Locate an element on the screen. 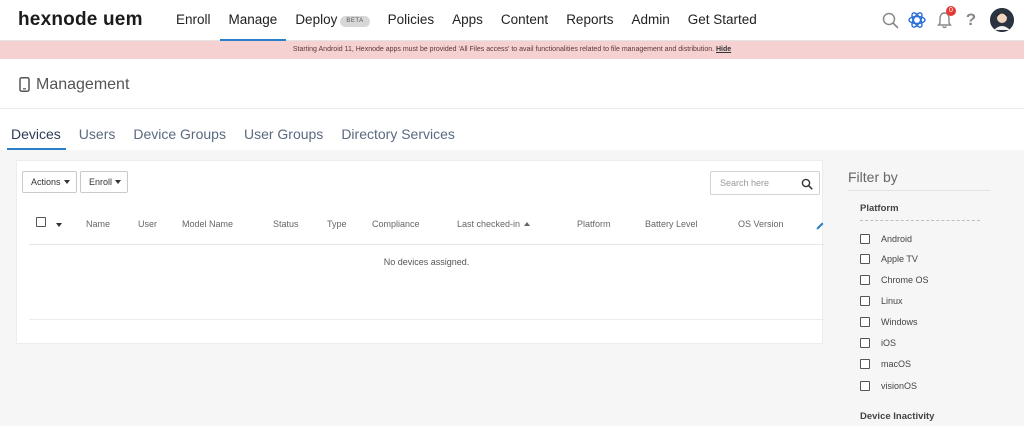  visionos-checkbox is located at coordinates (865, 386).